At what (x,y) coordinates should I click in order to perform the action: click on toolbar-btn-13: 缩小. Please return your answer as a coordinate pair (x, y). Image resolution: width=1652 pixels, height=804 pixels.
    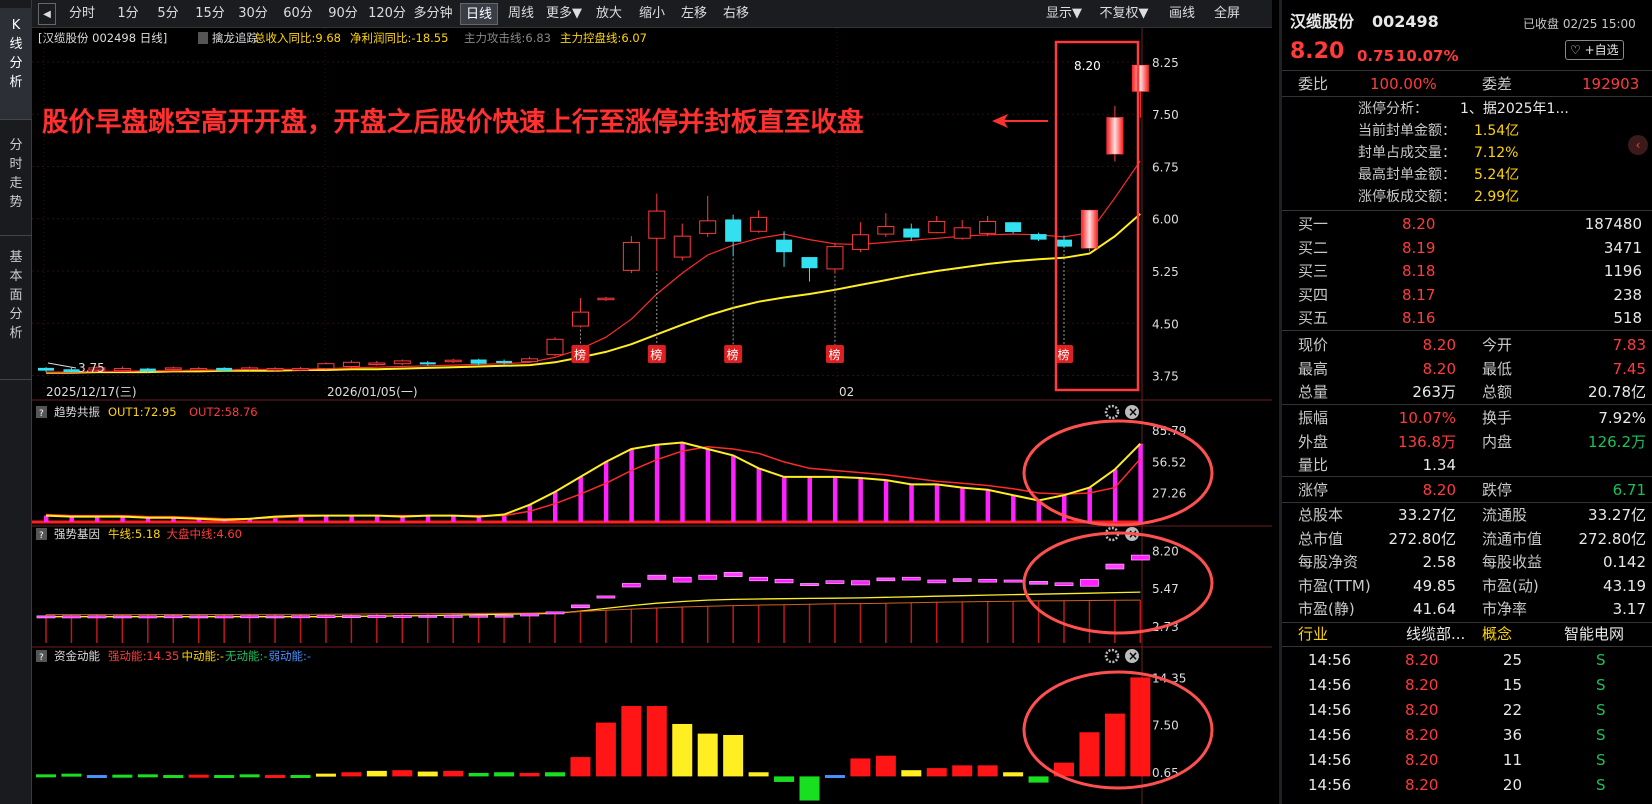
    Looking at the image, I should click on (652, 14).